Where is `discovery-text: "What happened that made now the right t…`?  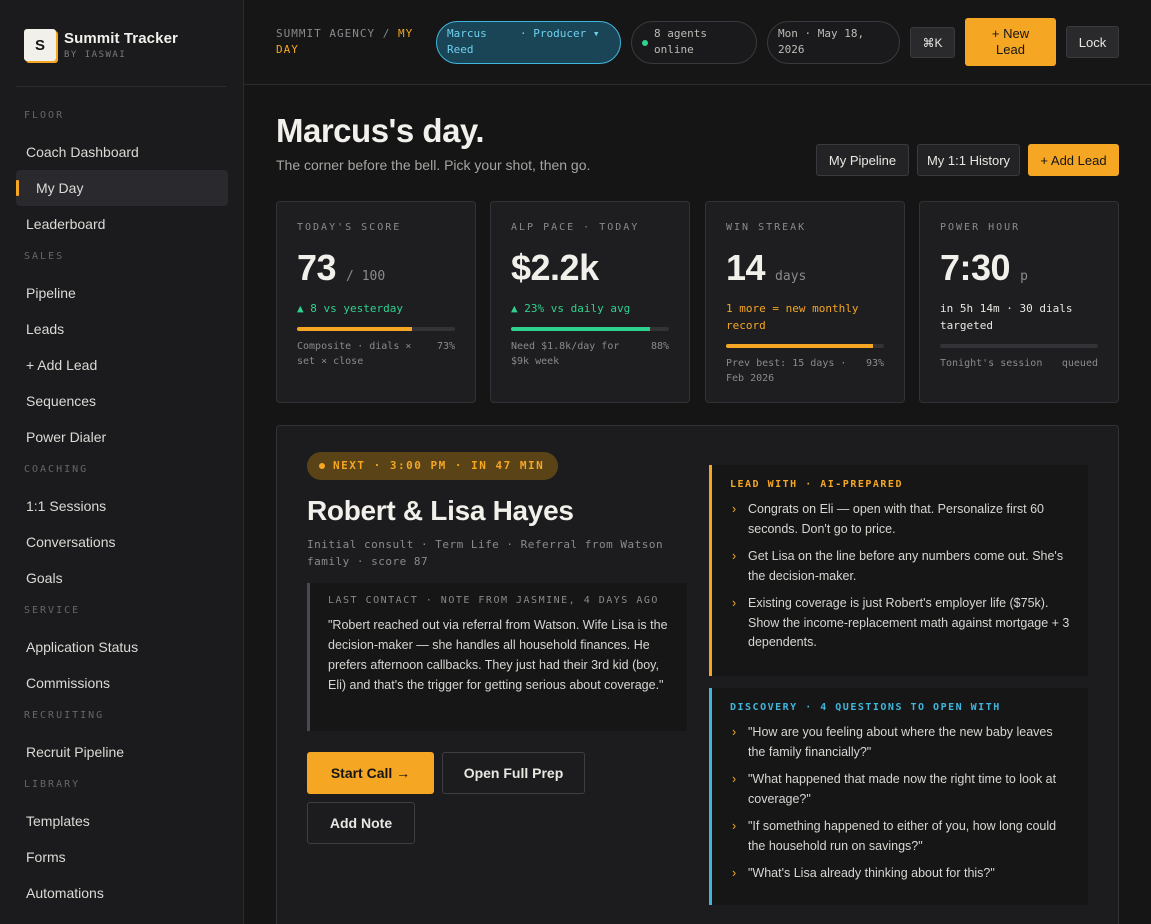 discovery-text: "What happened that made now the right t… is located at coordinates (902, 789).